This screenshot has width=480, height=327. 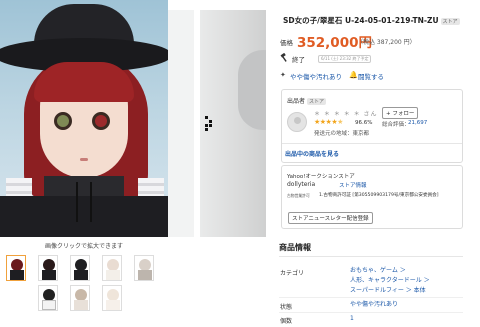 I want to click on rating-stars: ★★★★★, so click(x=328, y=122).